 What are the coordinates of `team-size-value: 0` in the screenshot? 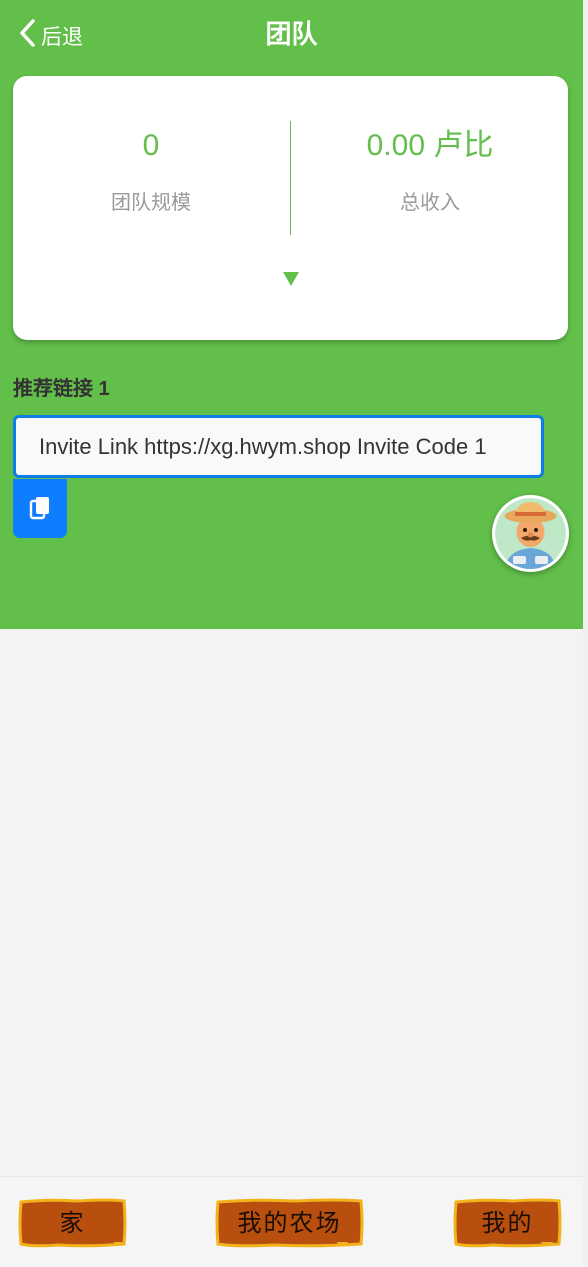 It's located at (151, 145).